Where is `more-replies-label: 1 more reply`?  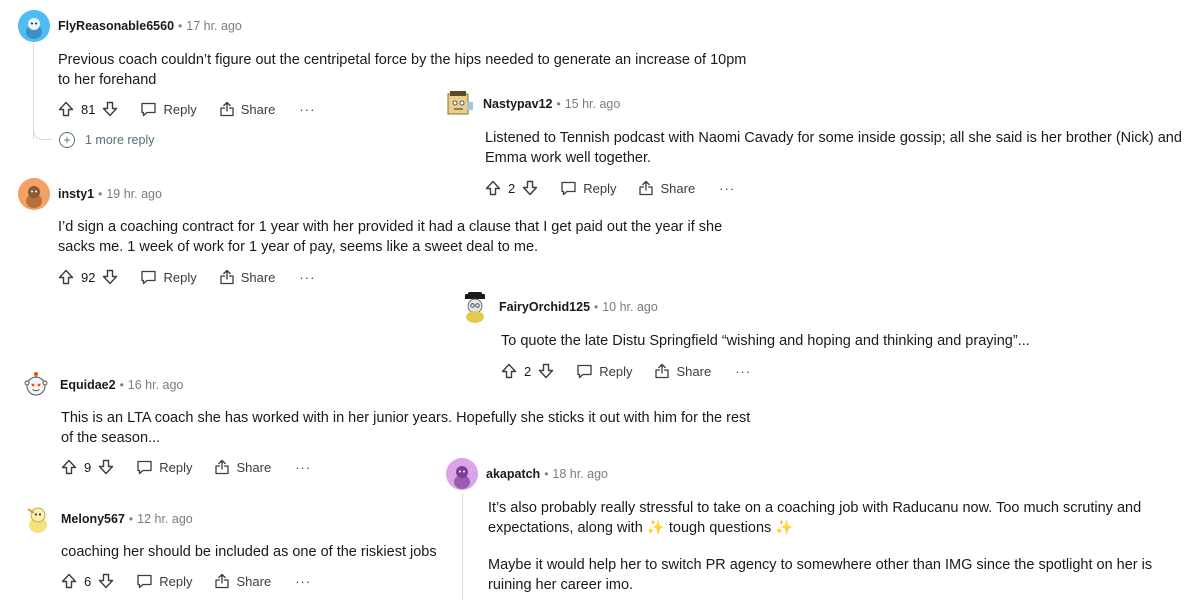
more-replies-label: 1 more reply is located at coordinates (120, 140).